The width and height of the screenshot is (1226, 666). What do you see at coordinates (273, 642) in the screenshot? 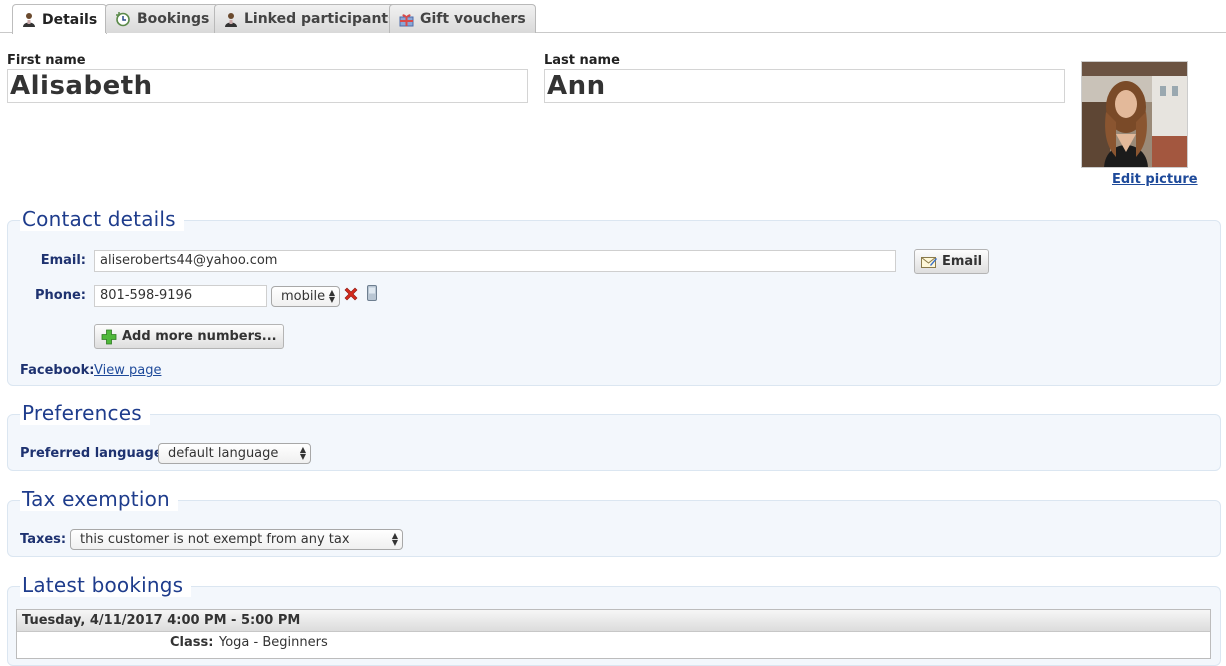
I see `class-value: Yoga - Beginners` at bounding box center [273, 642].